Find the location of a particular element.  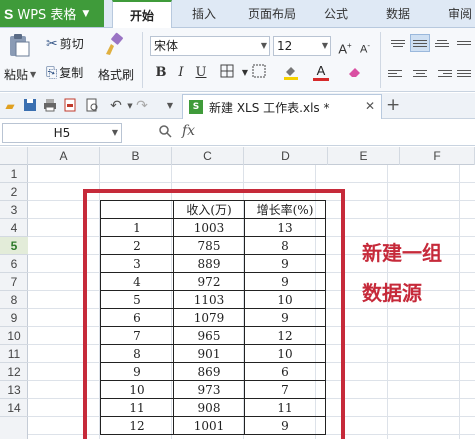

name-box: H5 ▼ is located at coordinates (62, 133).